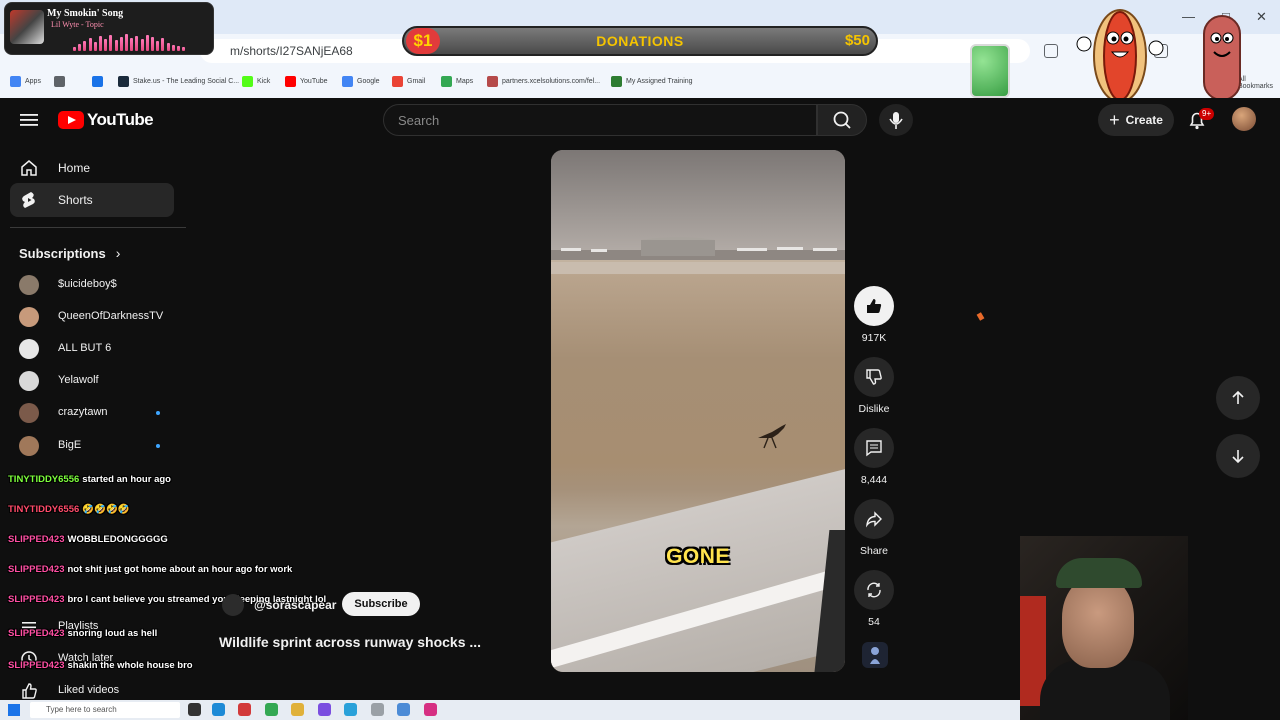 The height and width of the screenshot is (720, 1280). I want to click on comments-action: 8,444, so click(874, 457).